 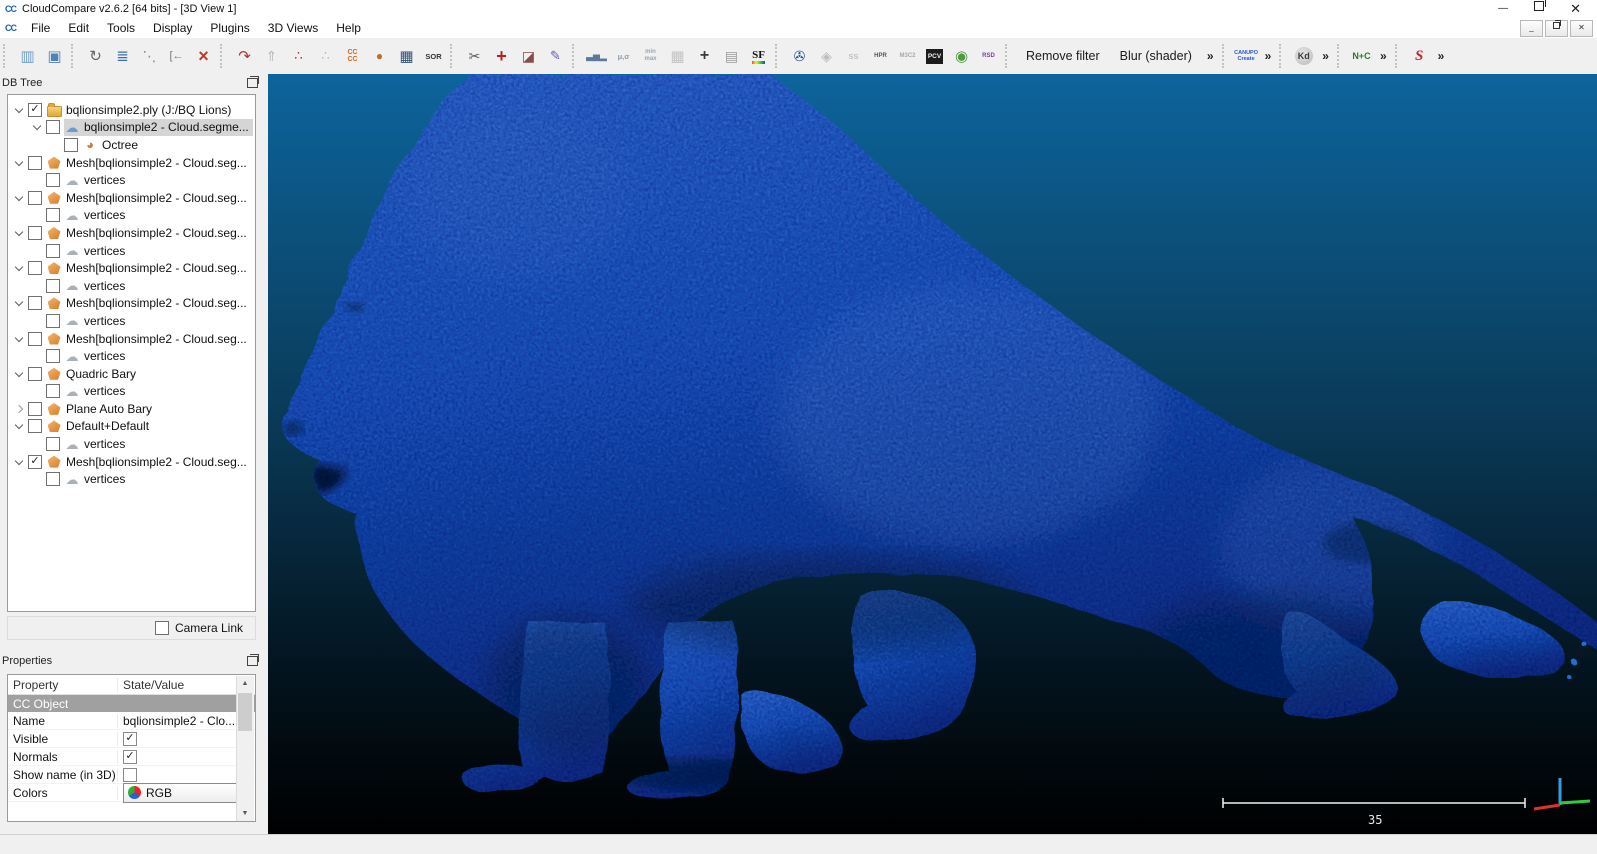 I want to click on canupo-chevron: », so click(x=1268, y=56).